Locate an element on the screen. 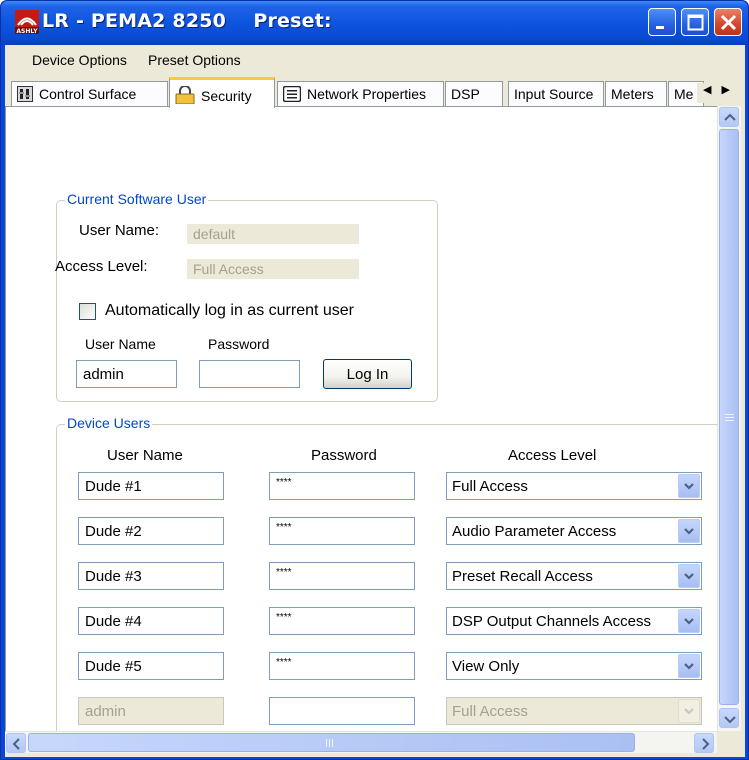 The width and height of the screenshot is (749, 760). chevron-left-icon is located at coordinates (16, 744).